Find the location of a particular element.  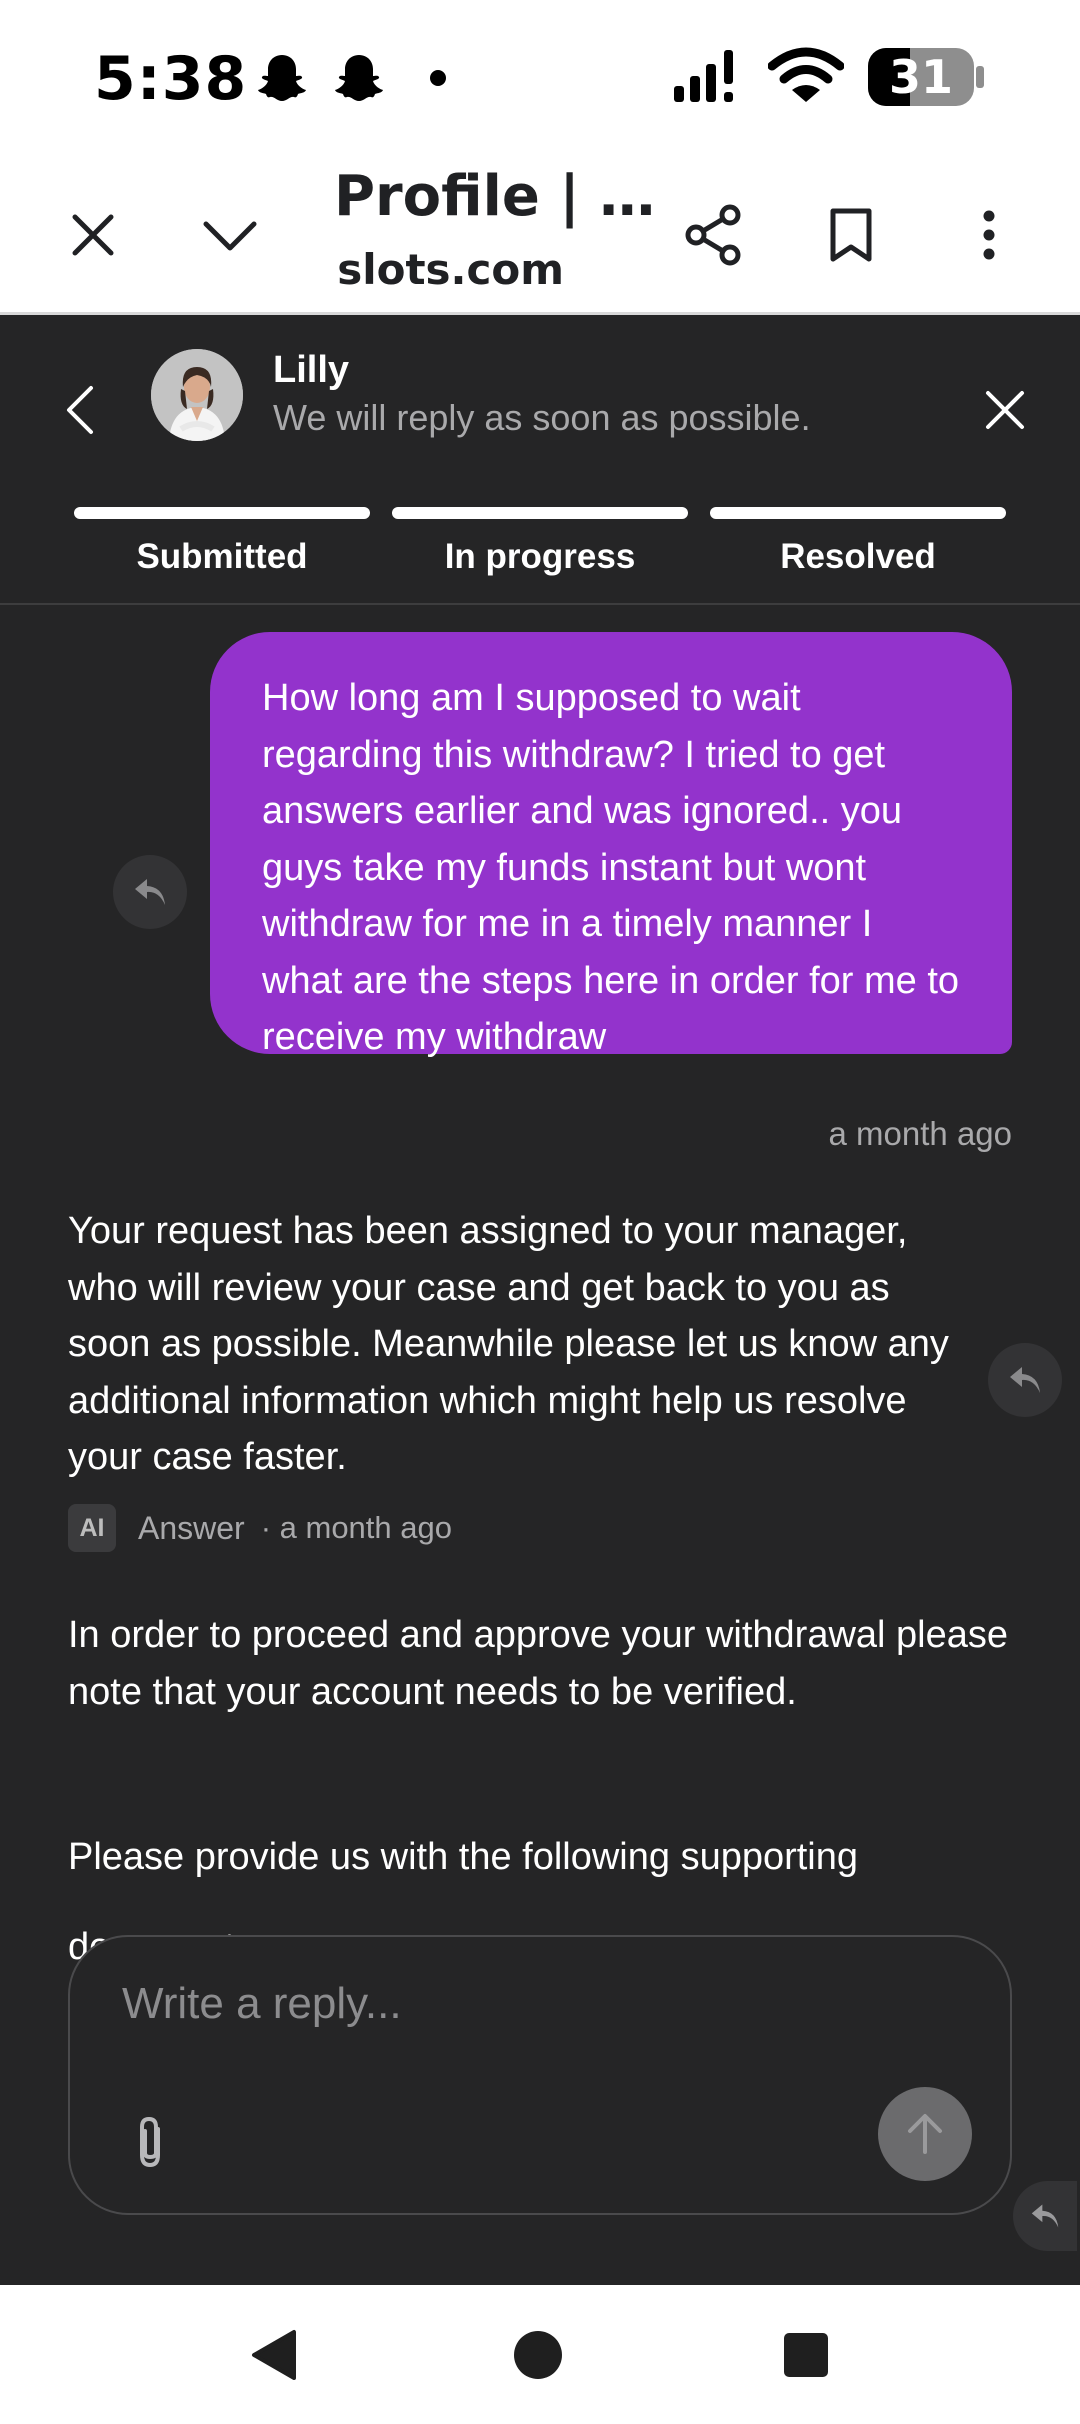

system-navigation-bar is located at coordinates (540, 2354).